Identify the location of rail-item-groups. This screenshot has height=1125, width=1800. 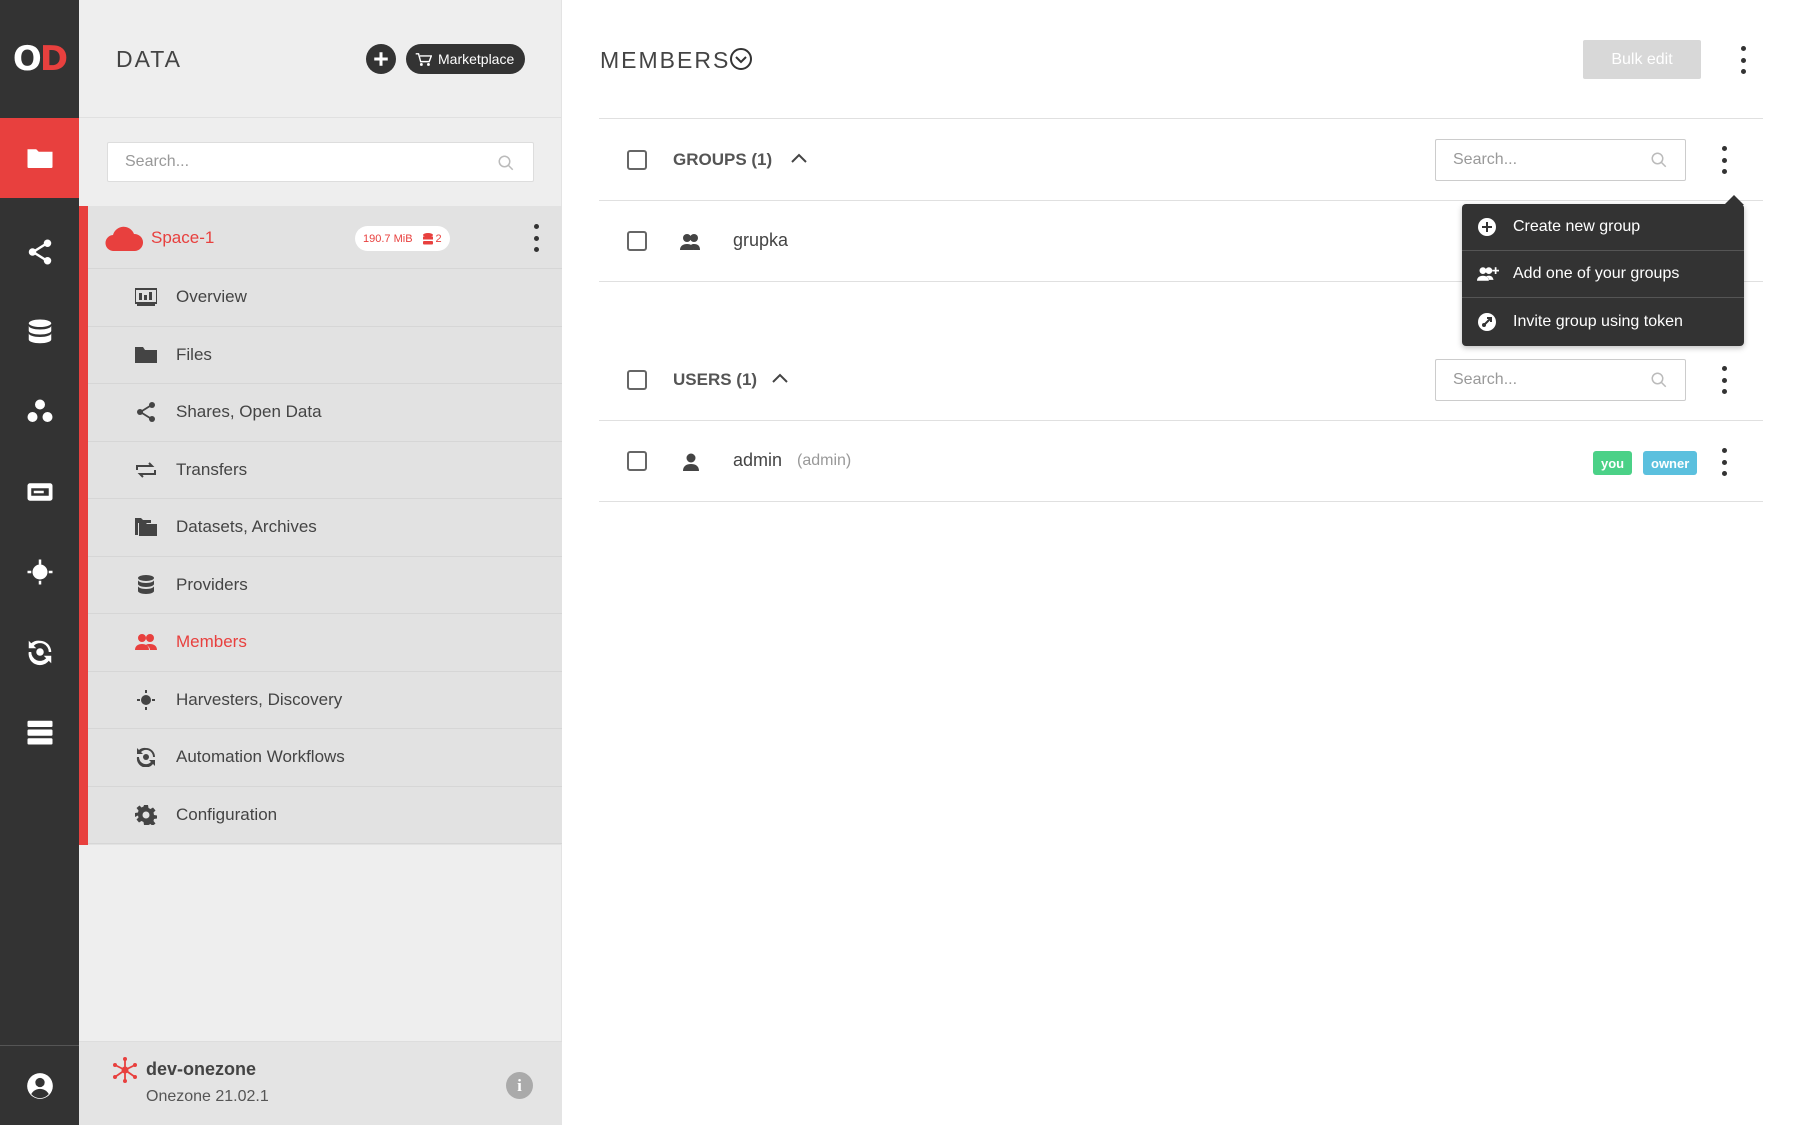
(39, 412).